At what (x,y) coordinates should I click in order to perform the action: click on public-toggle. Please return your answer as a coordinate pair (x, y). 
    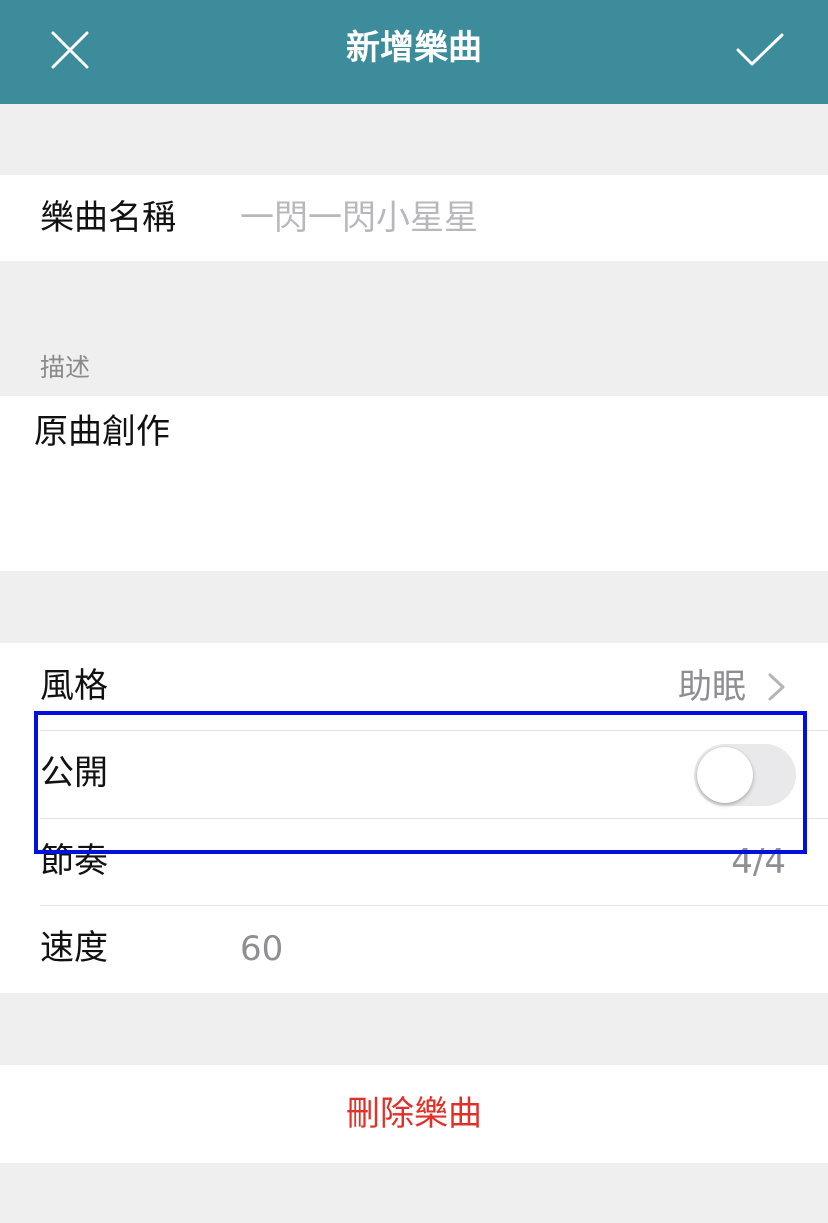
    Looking at the image, I should click on (745, 775).